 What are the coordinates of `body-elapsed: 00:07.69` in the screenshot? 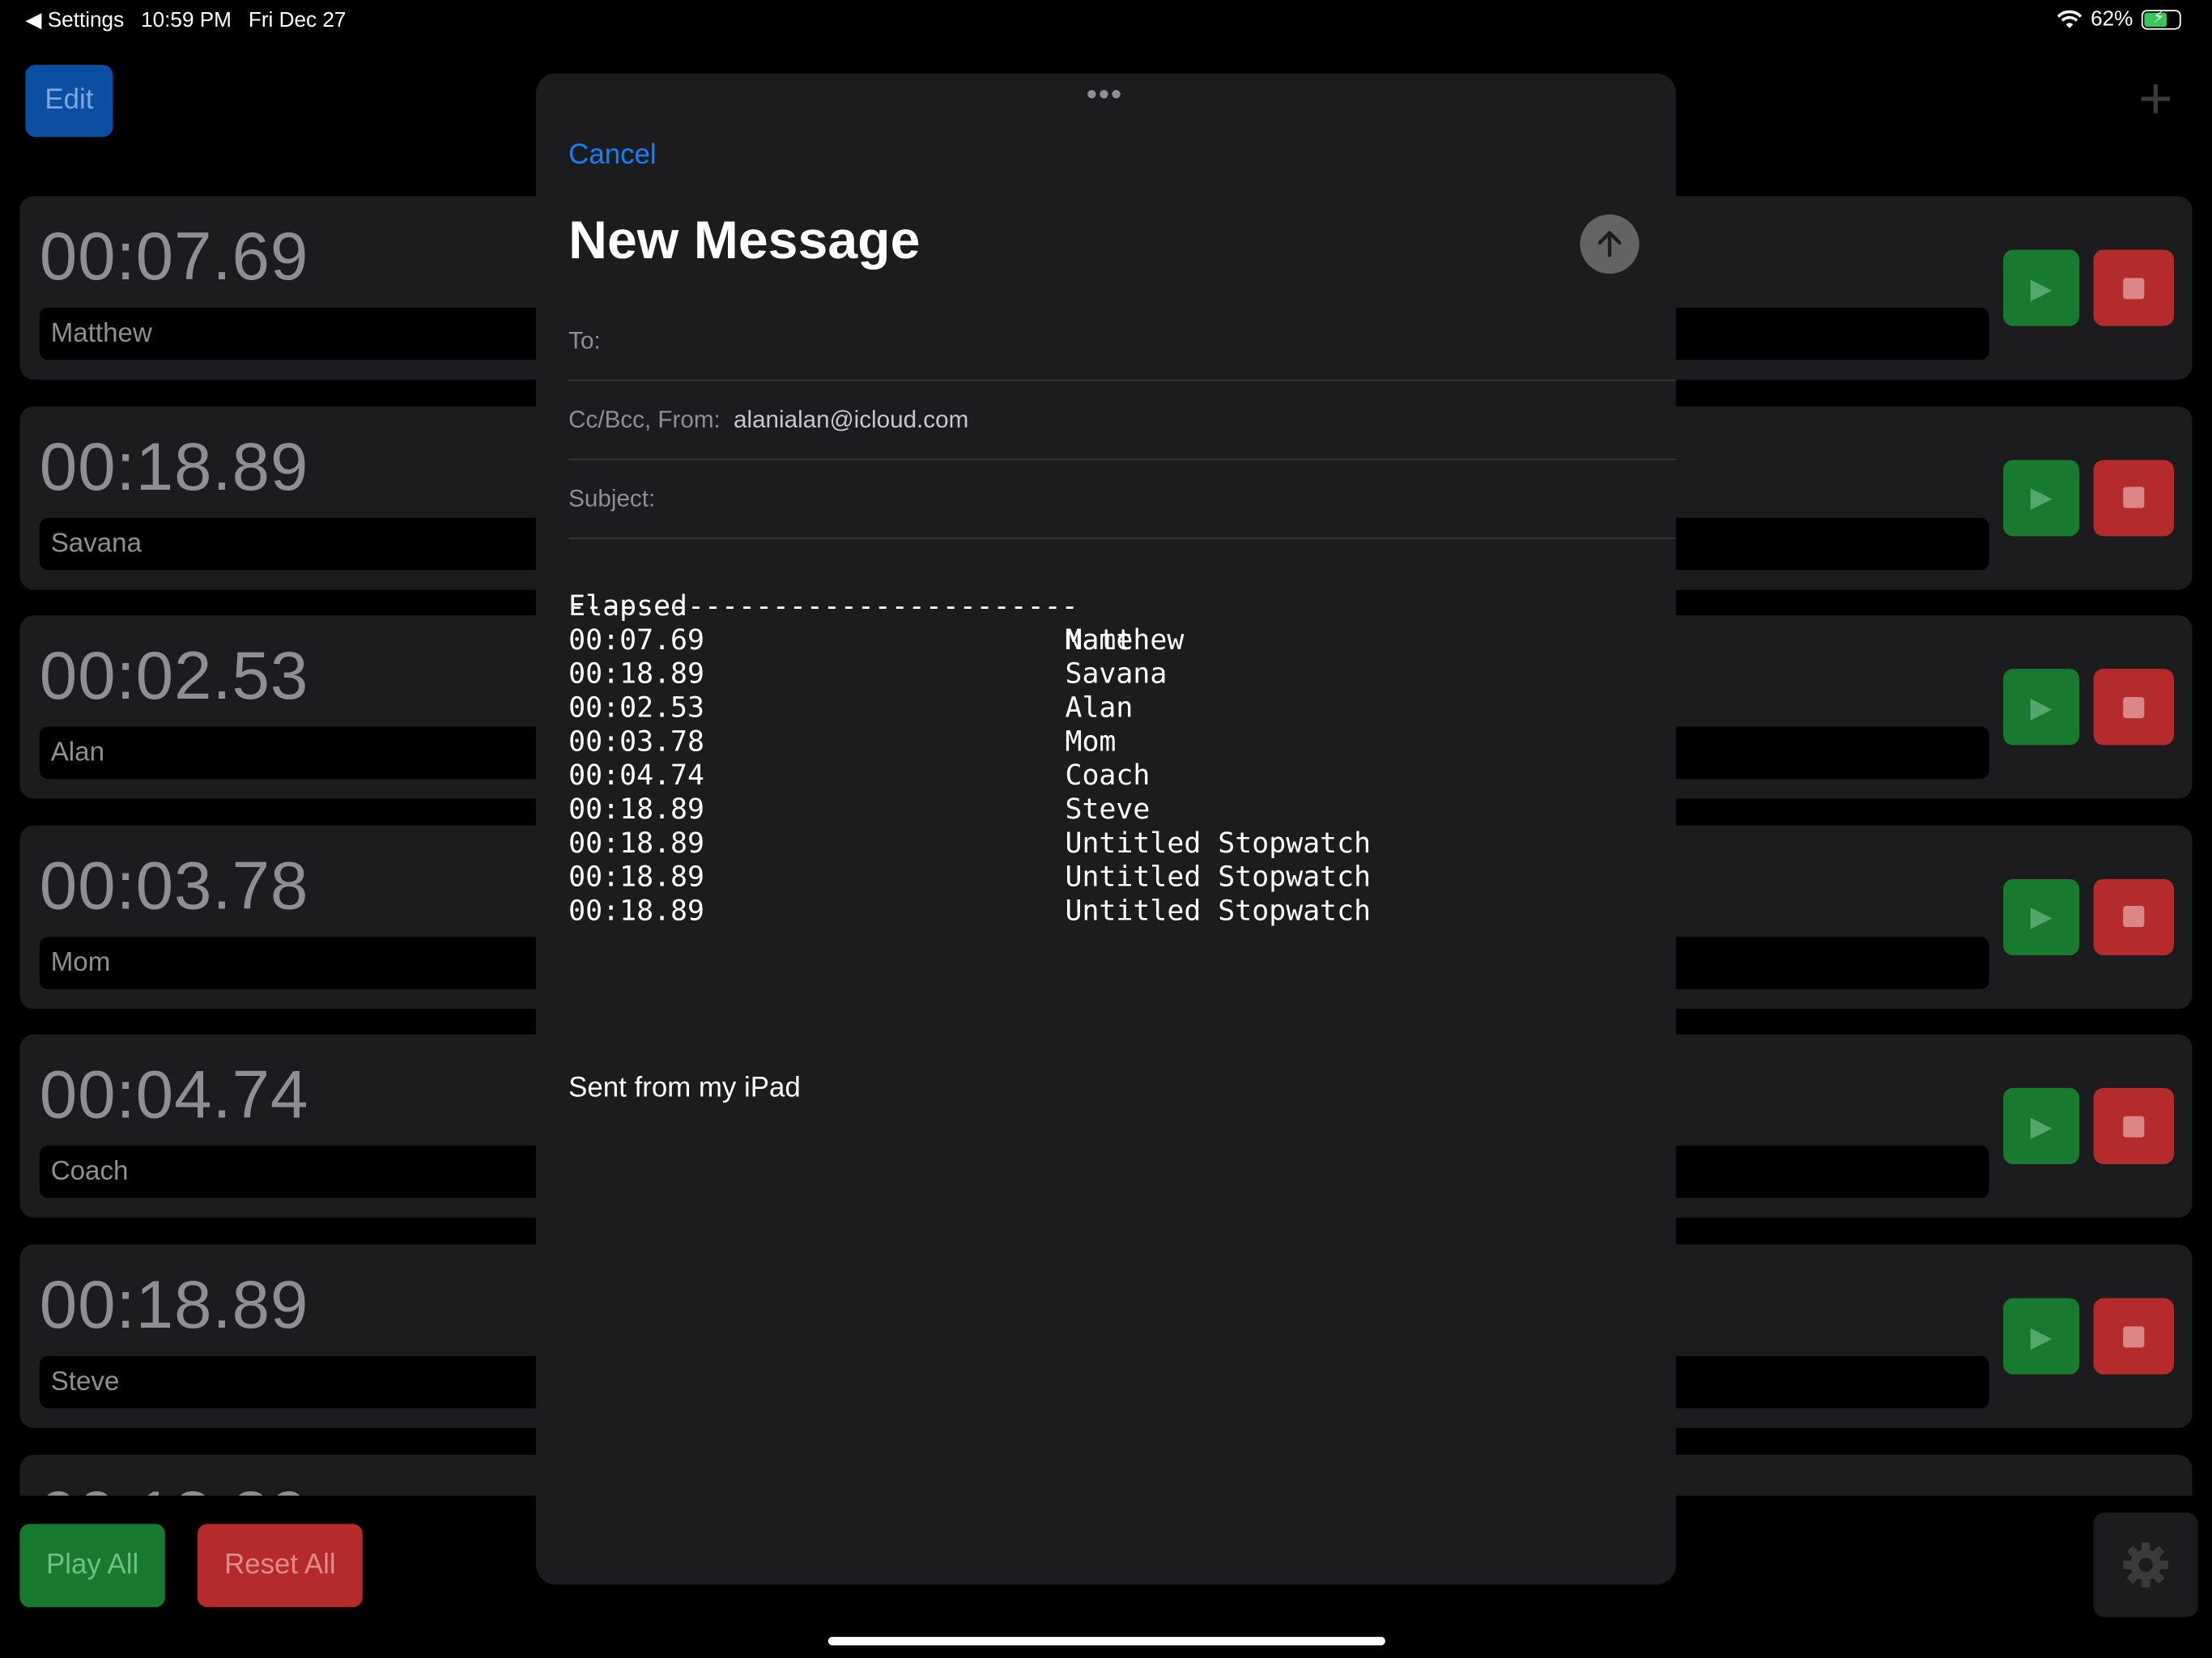 It's located at (636, 639).